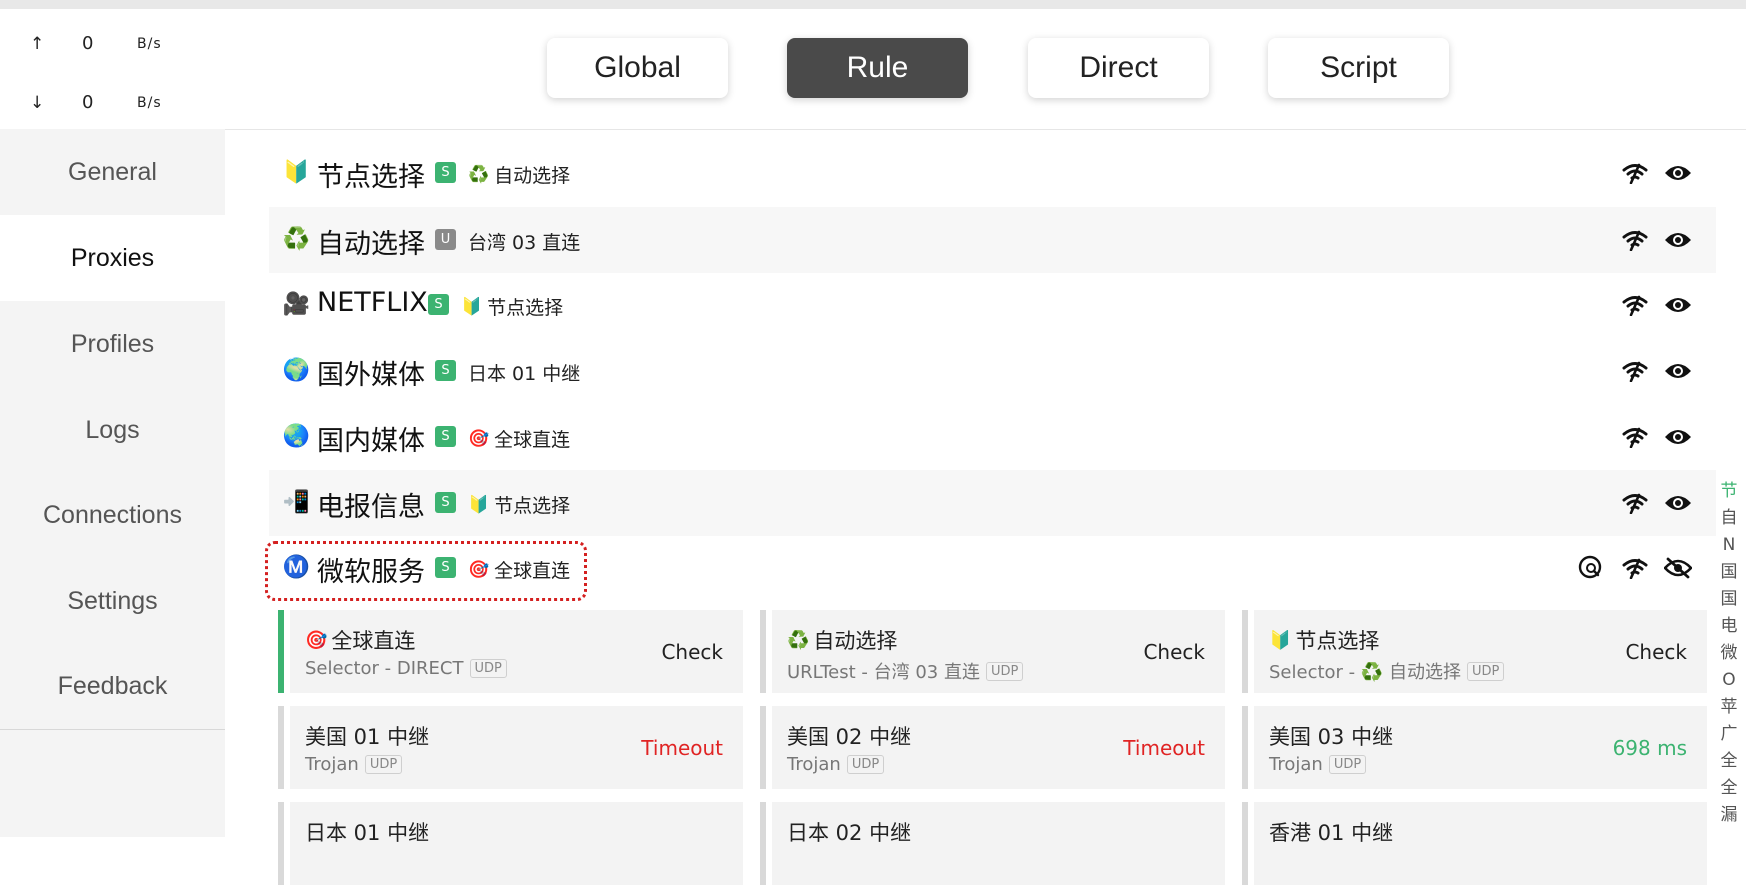 The width and height of the screenshot is (1746, 885). Describe the element at coordinates (682, 748) in the screenshot. I see `latency-value: Timeout` at that location.